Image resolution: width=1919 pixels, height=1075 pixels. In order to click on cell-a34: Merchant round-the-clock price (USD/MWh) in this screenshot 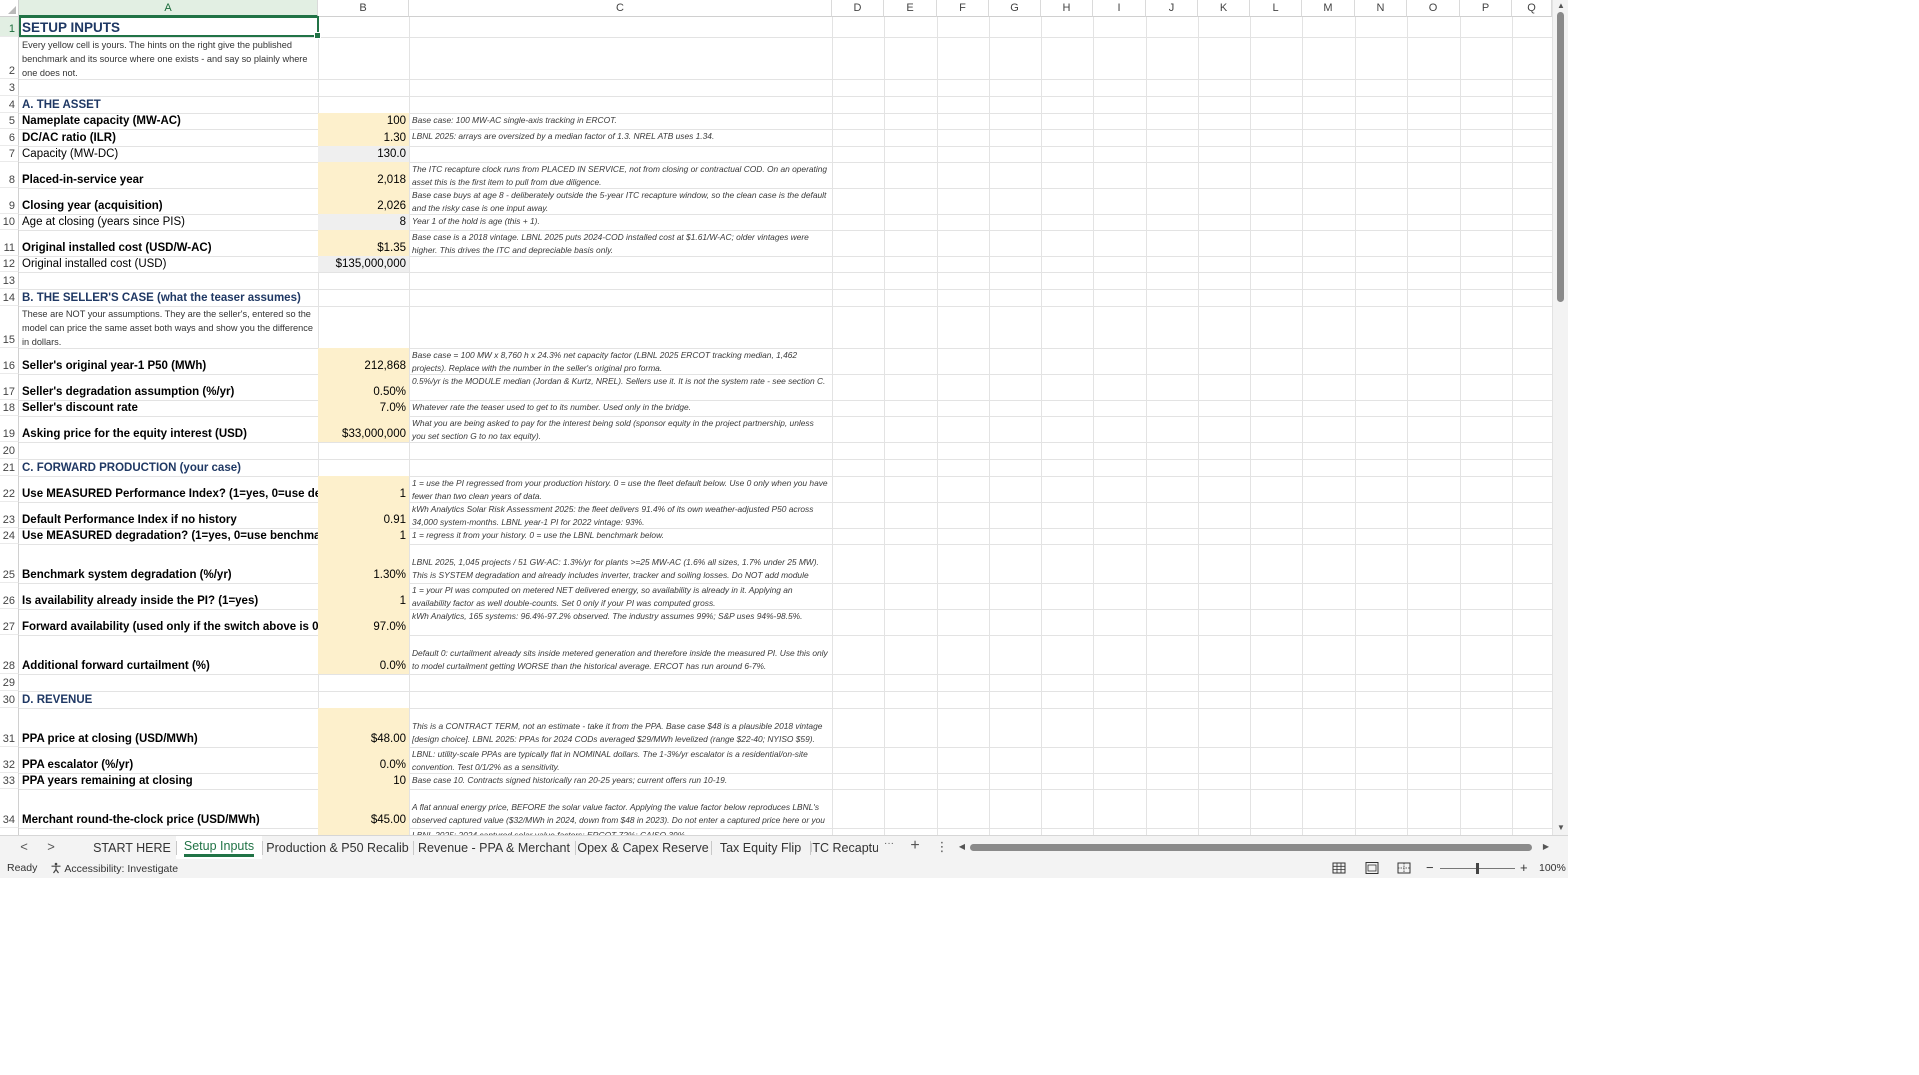, I will do `click(168, 808)`.